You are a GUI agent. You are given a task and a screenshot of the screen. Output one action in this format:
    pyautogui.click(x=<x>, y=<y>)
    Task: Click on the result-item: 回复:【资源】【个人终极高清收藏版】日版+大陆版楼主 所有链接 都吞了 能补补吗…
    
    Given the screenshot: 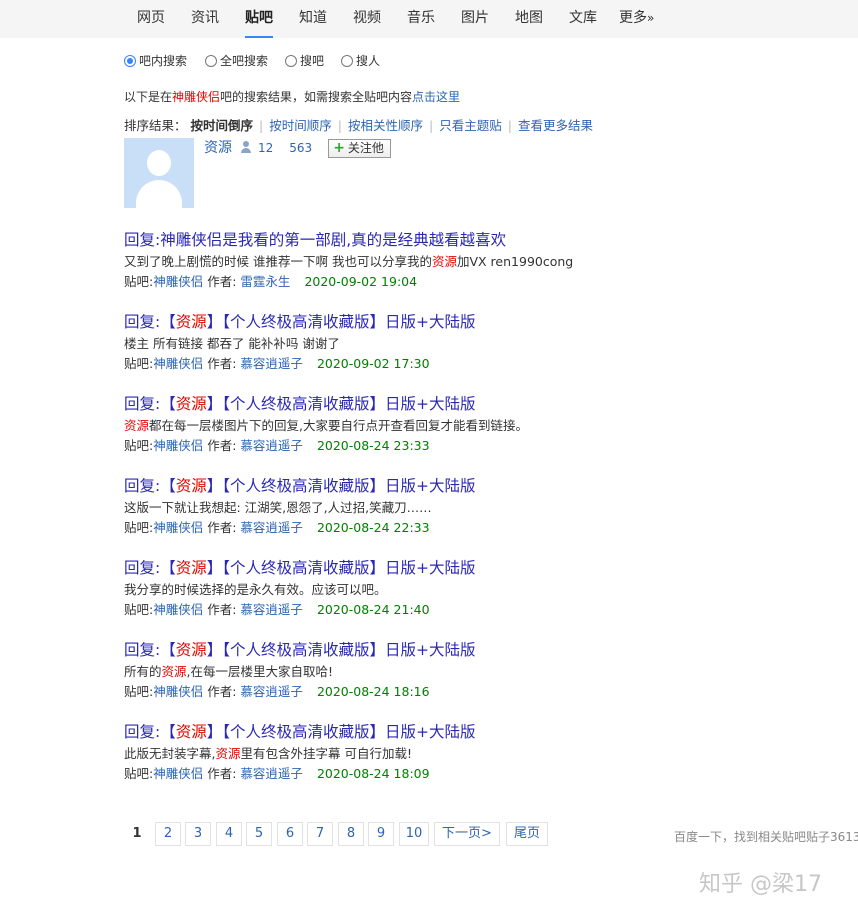 What is the action you would take?
    pyautogui.click(x=424, y=342)
    